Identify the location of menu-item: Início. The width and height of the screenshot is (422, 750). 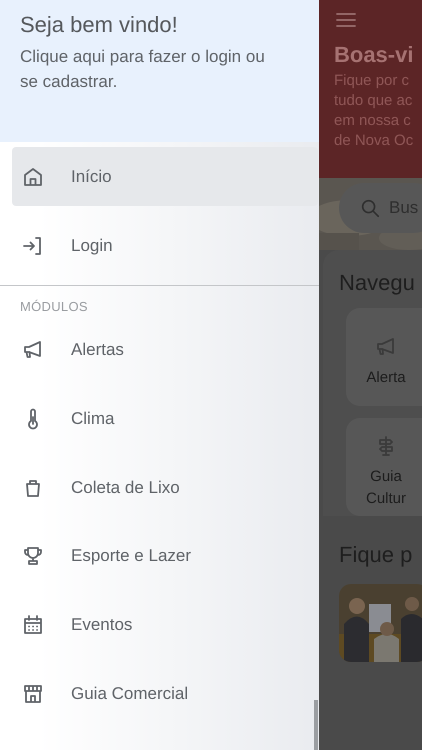
(165, 176).